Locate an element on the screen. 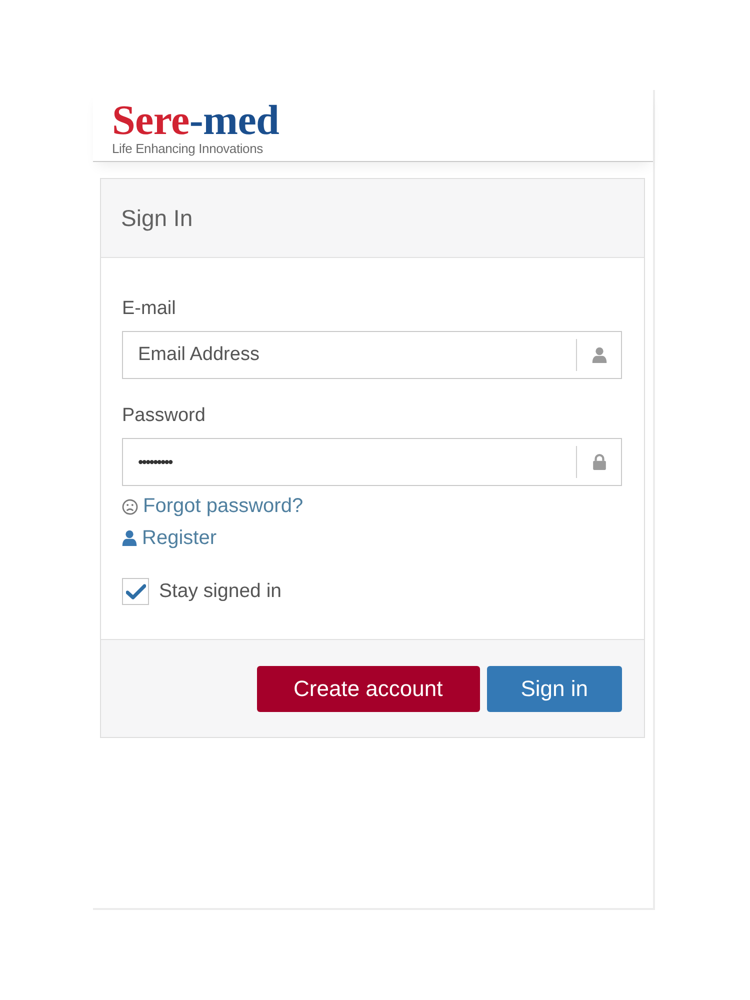 The width and height of the screenshot is (750, 1000). email-field: Email Address is located at coordinates (372, 355).